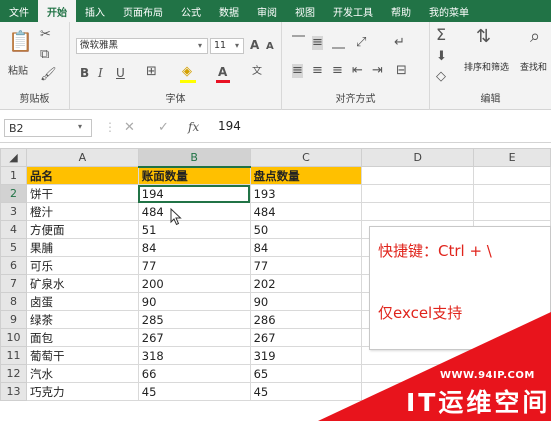  What do you see at coordinates (194, 373) in the screenshot?
I see `cell-b: 66` at bounding box center [194, 373].